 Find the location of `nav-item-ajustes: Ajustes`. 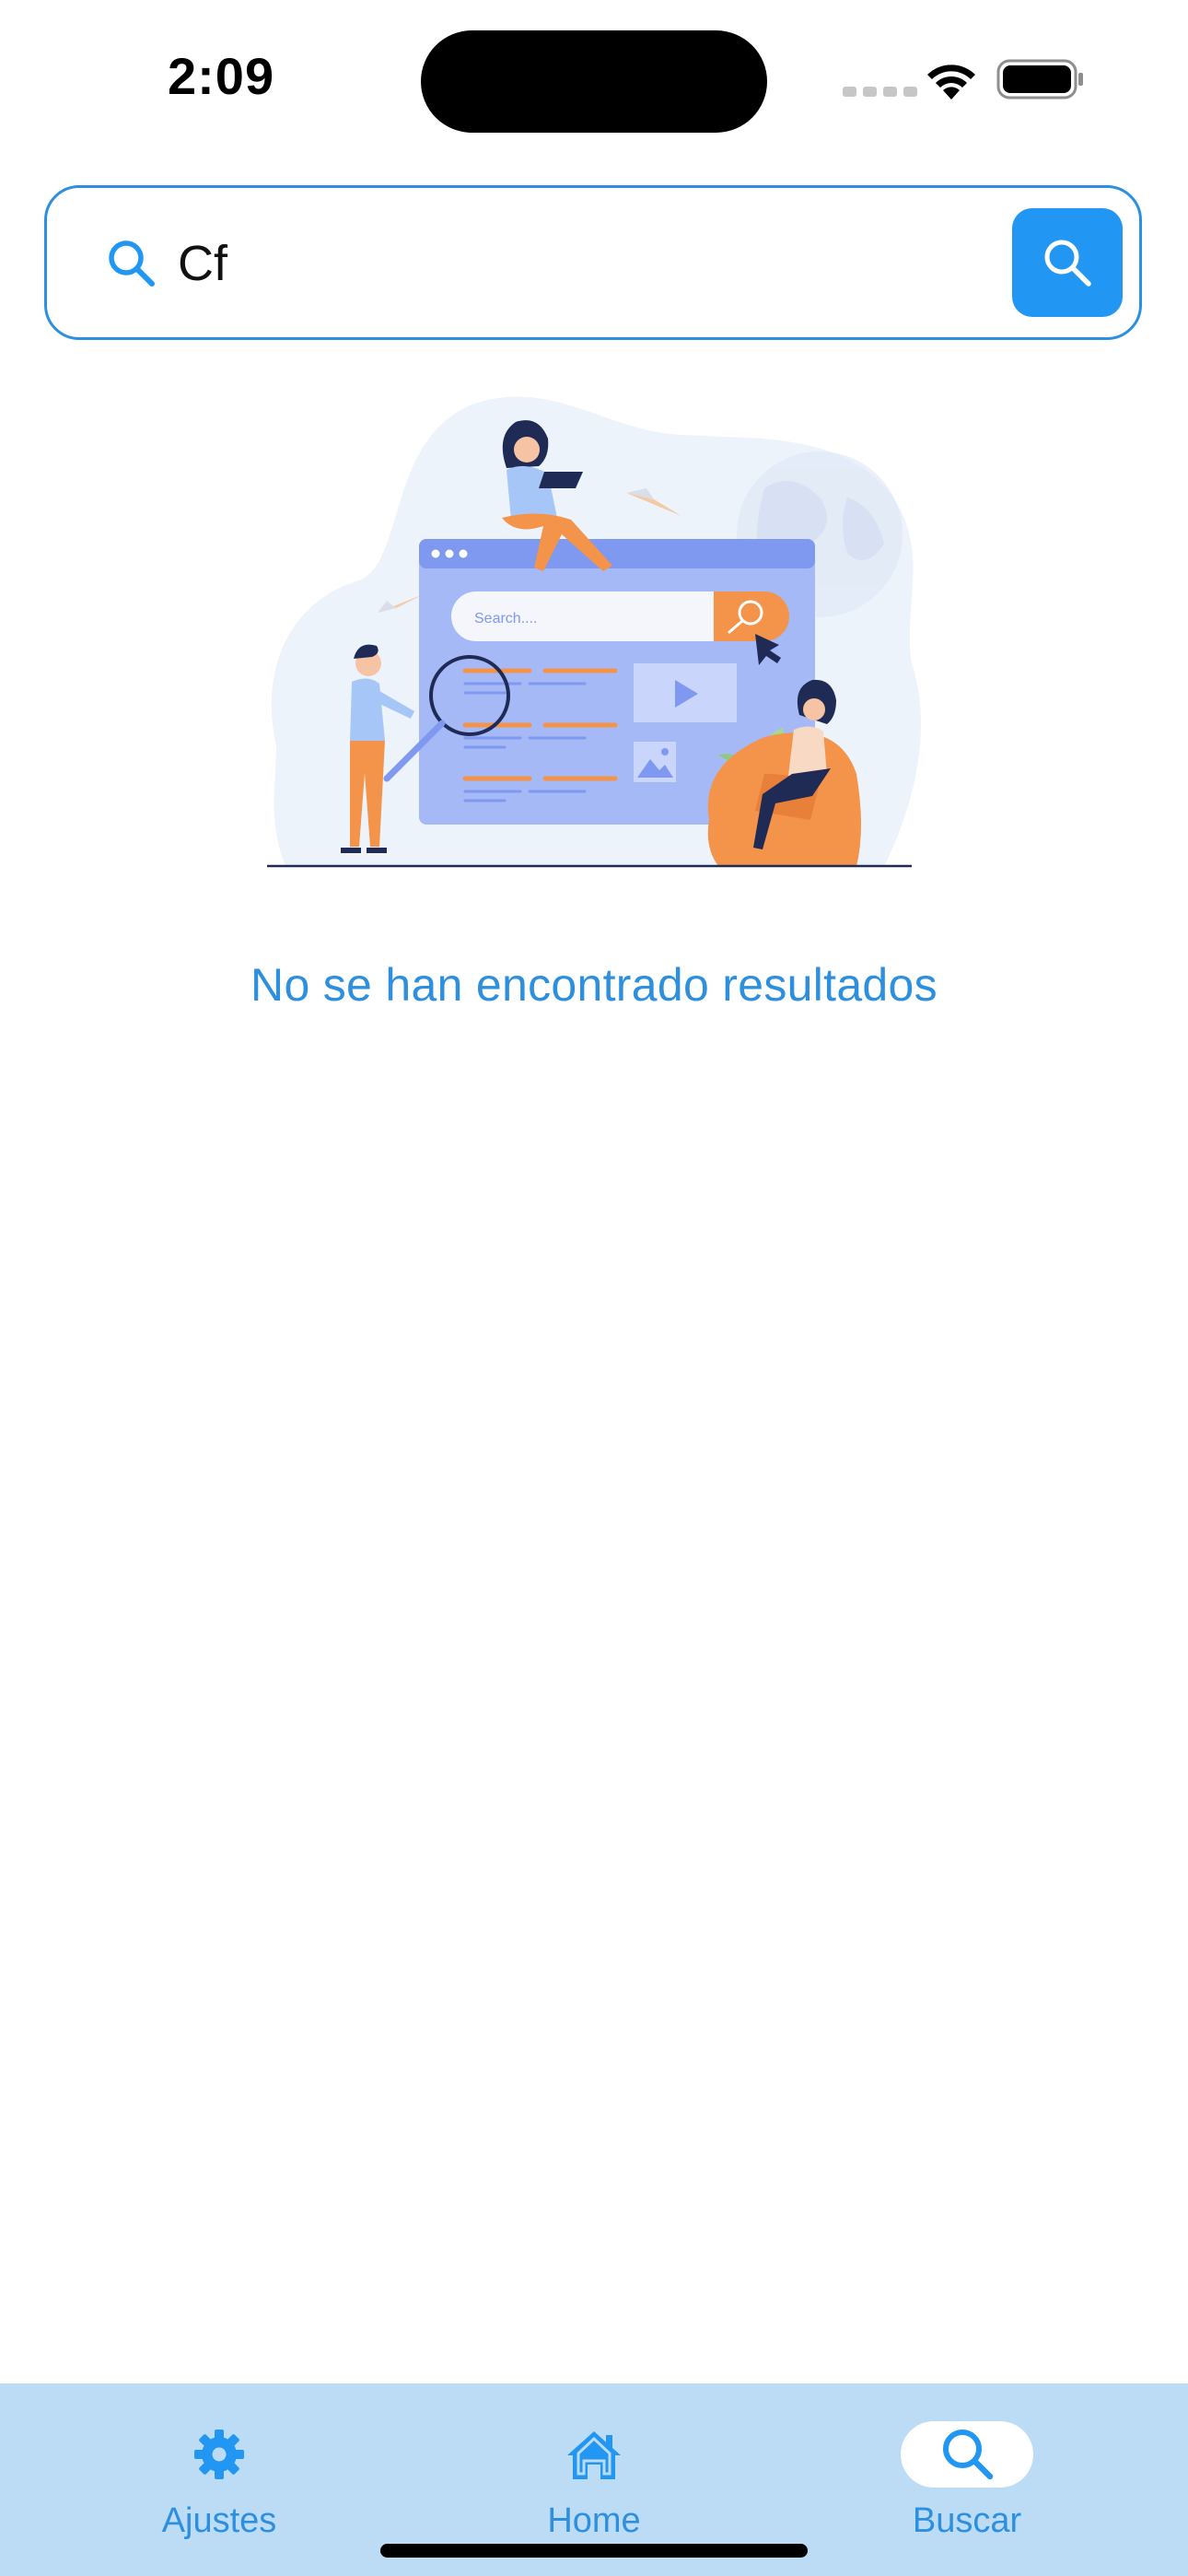

nav-item-ajustes: Ajustes is located at coordinates (219, 2479).